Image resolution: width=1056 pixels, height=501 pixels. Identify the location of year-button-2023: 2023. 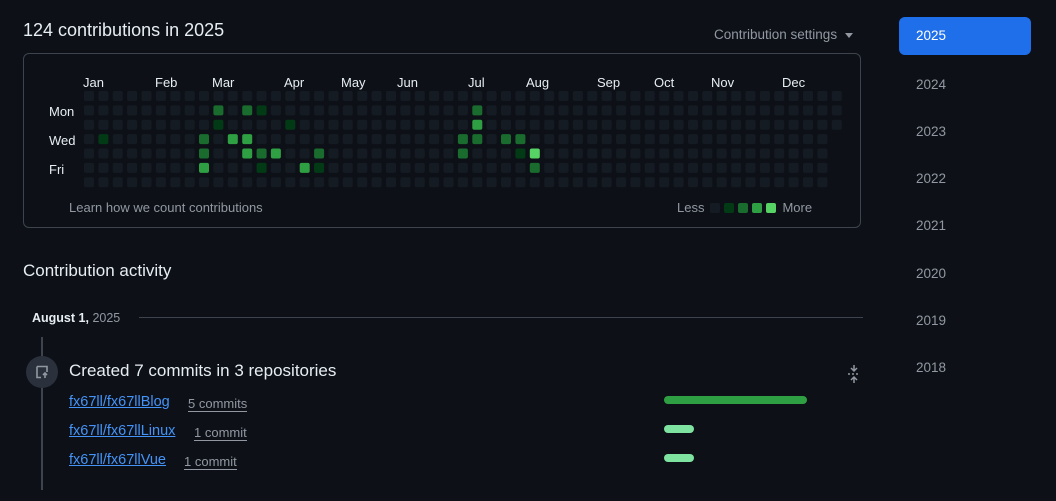
(965, 132).